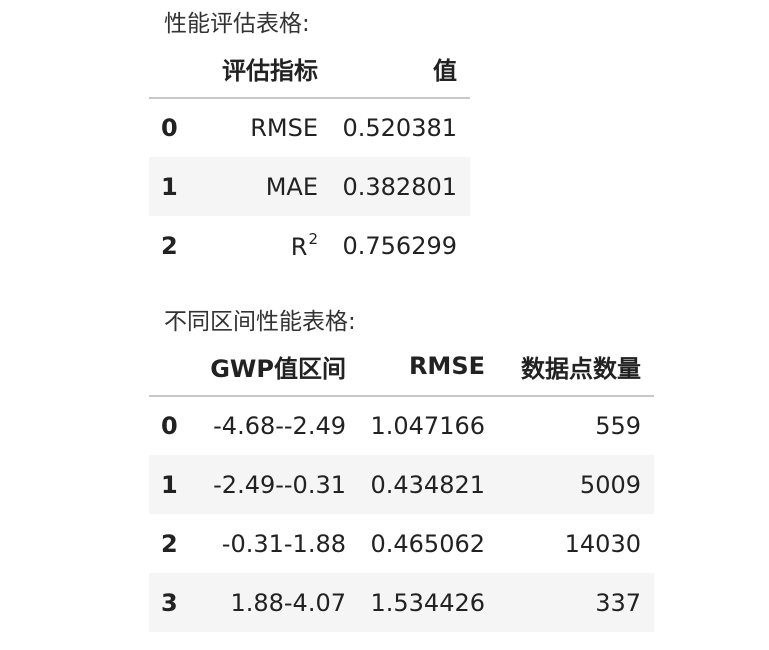 The width and height of the screenshot is (769, 650). I want to click on interval-table-caption: 不同区间性能表格:, so click(260, 322).